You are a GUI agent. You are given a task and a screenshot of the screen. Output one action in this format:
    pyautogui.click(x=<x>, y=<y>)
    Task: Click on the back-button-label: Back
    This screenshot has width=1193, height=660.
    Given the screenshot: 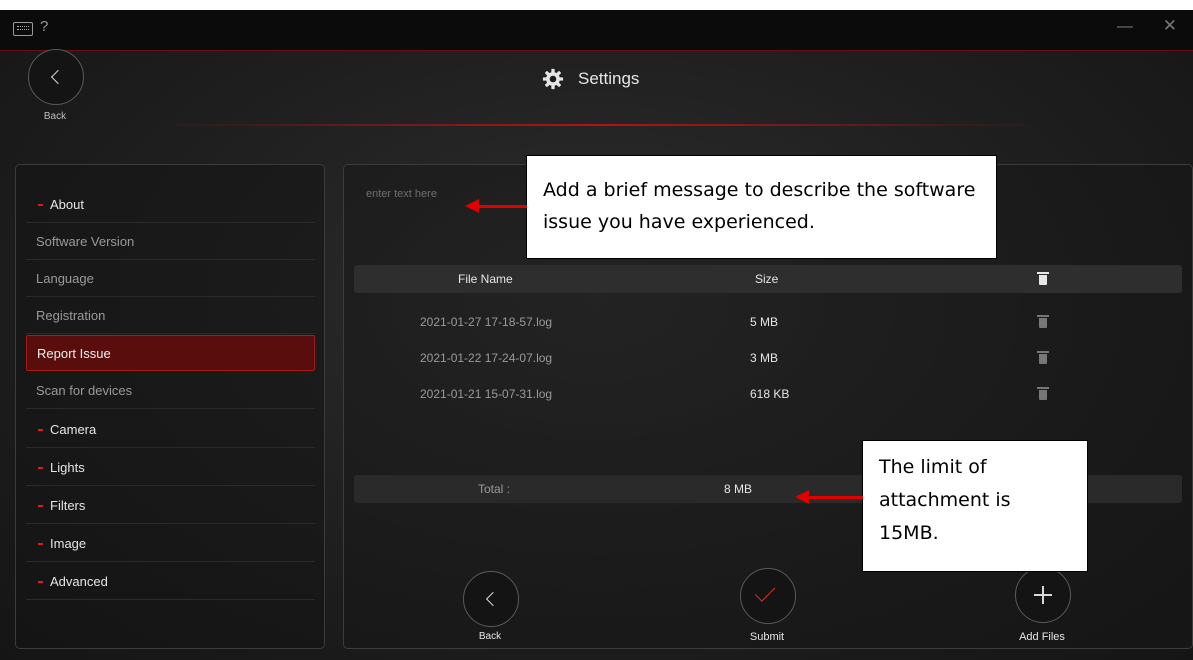 What is the action you would take?
    pyautogui.click(x=490, y=636)
    